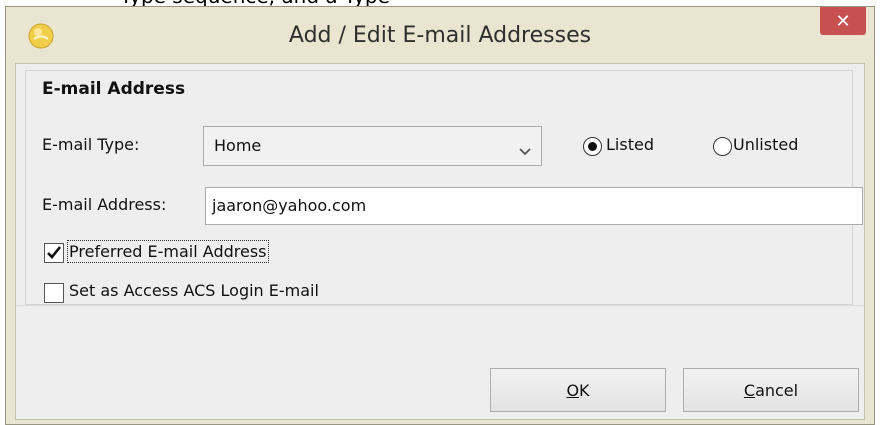 The width and height of the screenshot is (882, 425). I want to click on unlisted-radio, so click(722, 146).